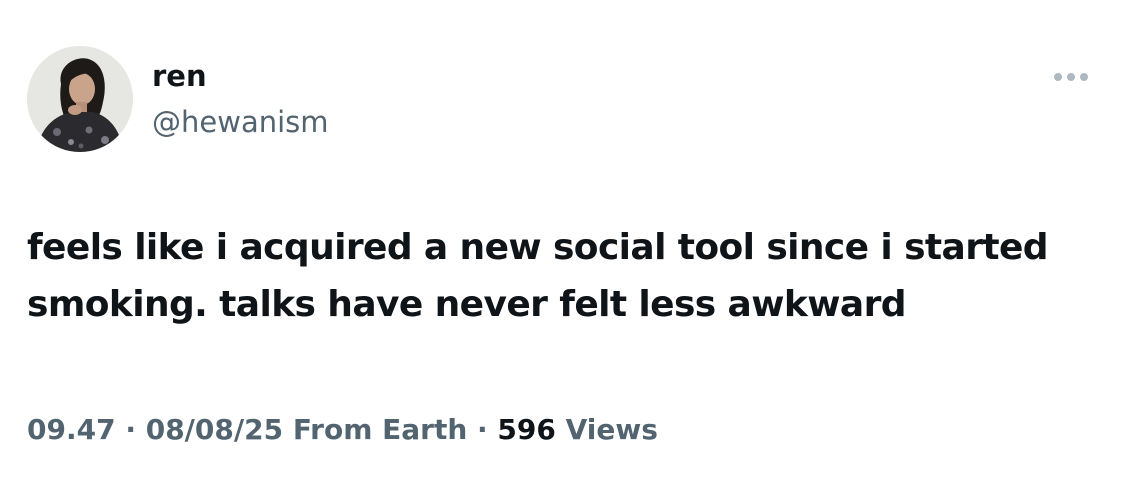 This screenshot has height=480, width=1125. I want to click on profile-photo-icon, so click(80, 99).